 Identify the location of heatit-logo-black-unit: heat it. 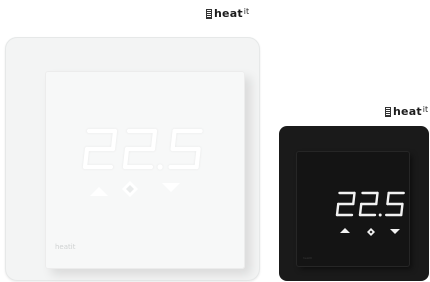
(406, 111).